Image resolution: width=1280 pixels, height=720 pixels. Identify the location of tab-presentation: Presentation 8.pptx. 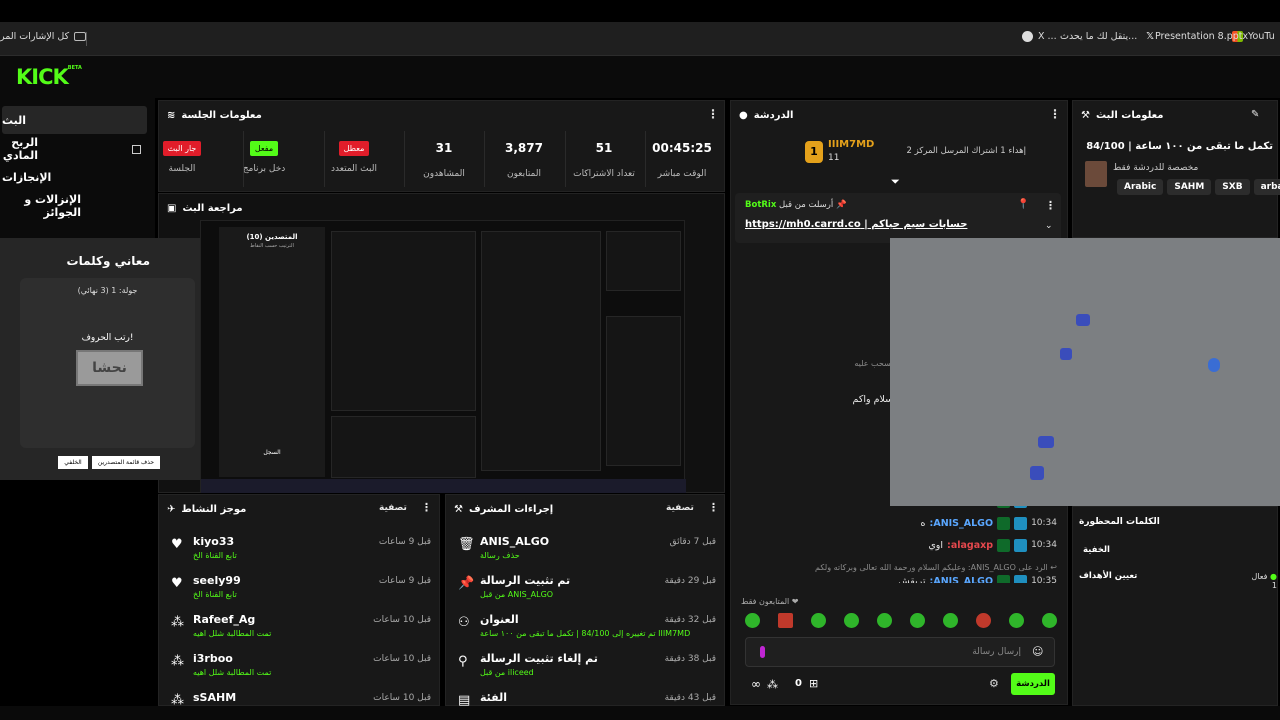
(1201, 36).